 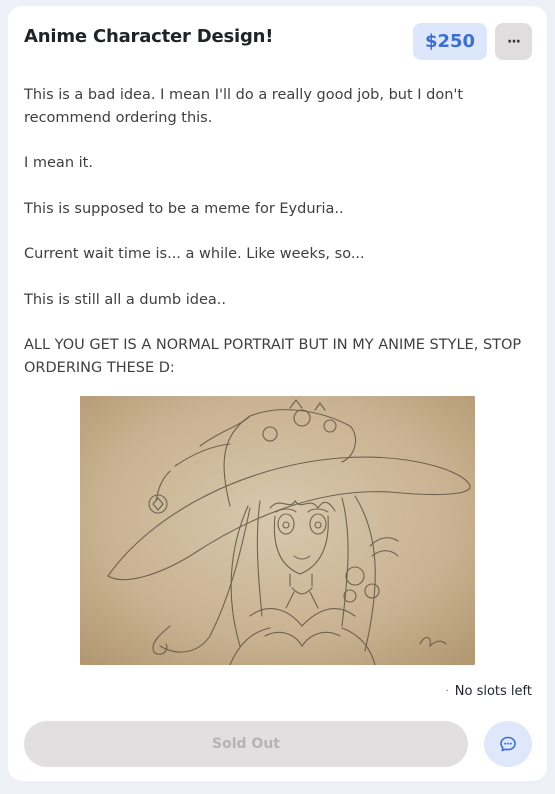 I want to click on more-options-button: ···, so click(x=513, y=41).